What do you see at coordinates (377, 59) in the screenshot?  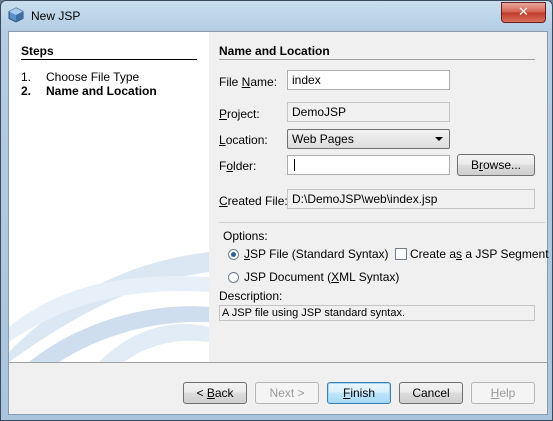 I see `panel-title-divider` at bounding box center [377, 59].